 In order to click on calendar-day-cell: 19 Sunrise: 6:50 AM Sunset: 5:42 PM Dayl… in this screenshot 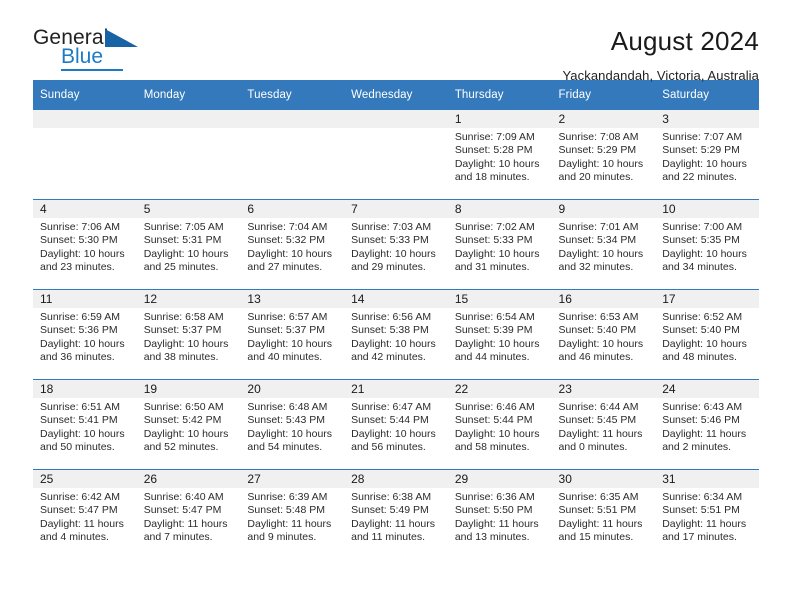, I will do `click(188, 424)`.